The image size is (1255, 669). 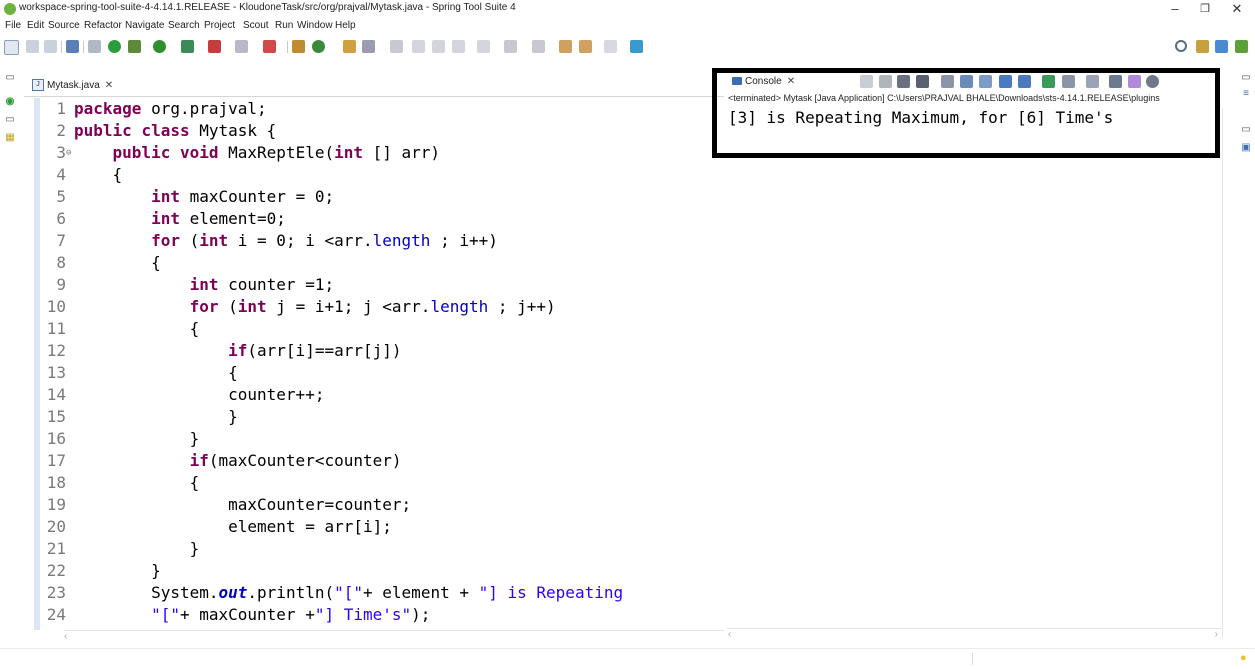 I want to click on line-number: 18, so click(x=56, y=482).